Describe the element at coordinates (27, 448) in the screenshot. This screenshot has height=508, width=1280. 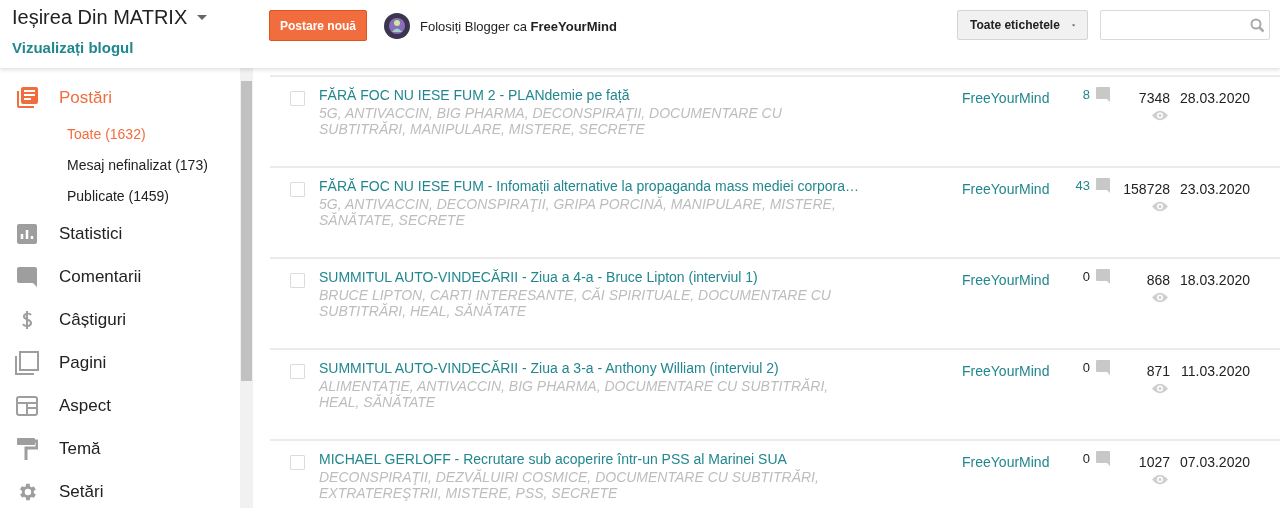
I see `paint-roller-icon` at that location.